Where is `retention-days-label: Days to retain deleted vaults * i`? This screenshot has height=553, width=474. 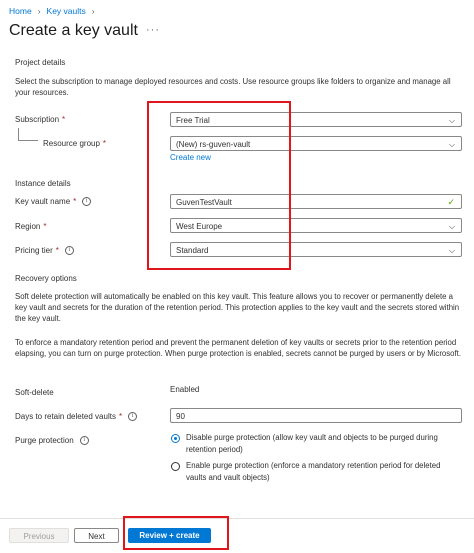
retention-days-label: Days to retain deleted vaults * i is located at coordinates (76, 416).